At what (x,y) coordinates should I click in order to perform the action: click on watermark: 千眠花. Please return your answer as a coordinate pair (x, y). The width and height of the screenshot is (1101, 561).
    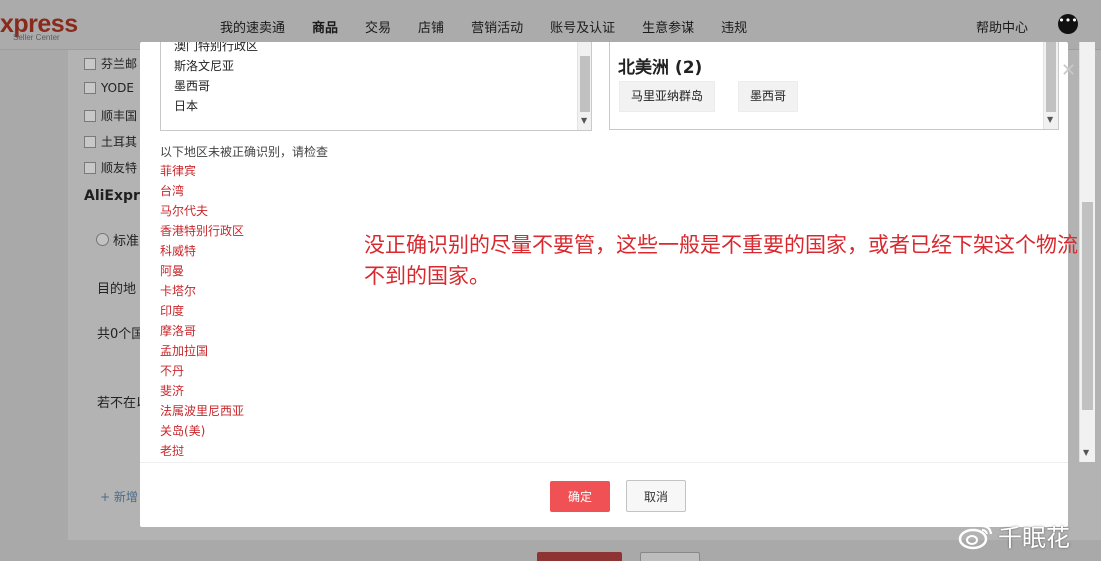
    Looking at the image, I should click on (1014, 535).